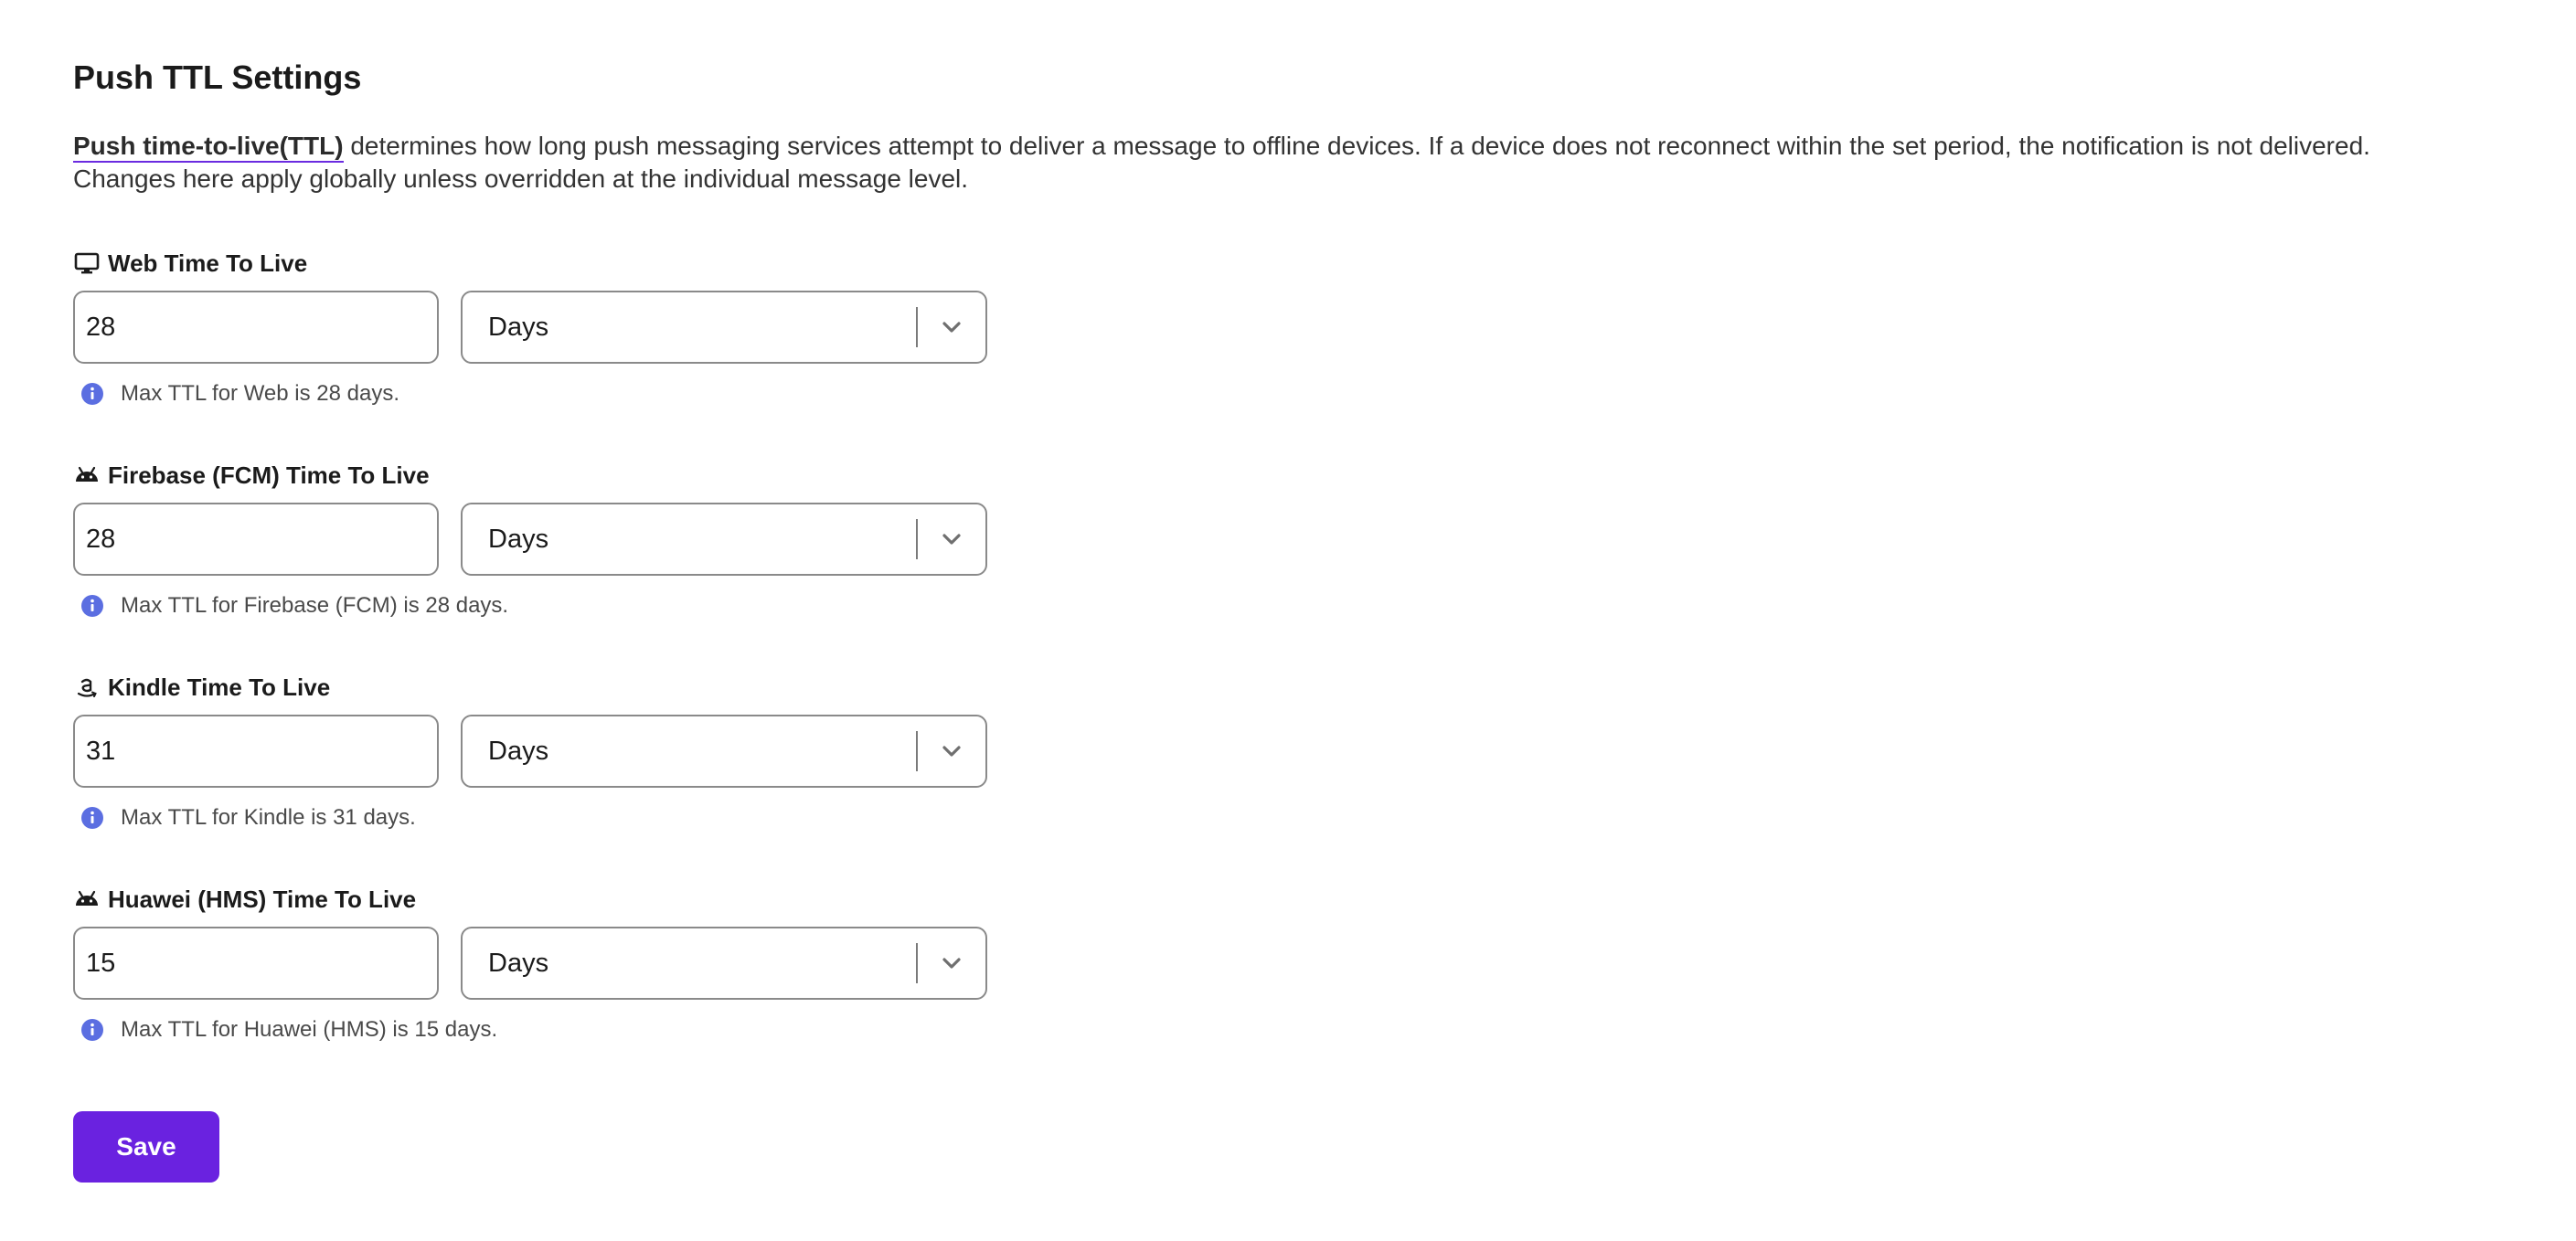 This screenshot has height=1241, width=2576. Describe the element at coordinates (724, 963) in the screenshot. I see `hms-ttl-unit-select: Days` at that location.